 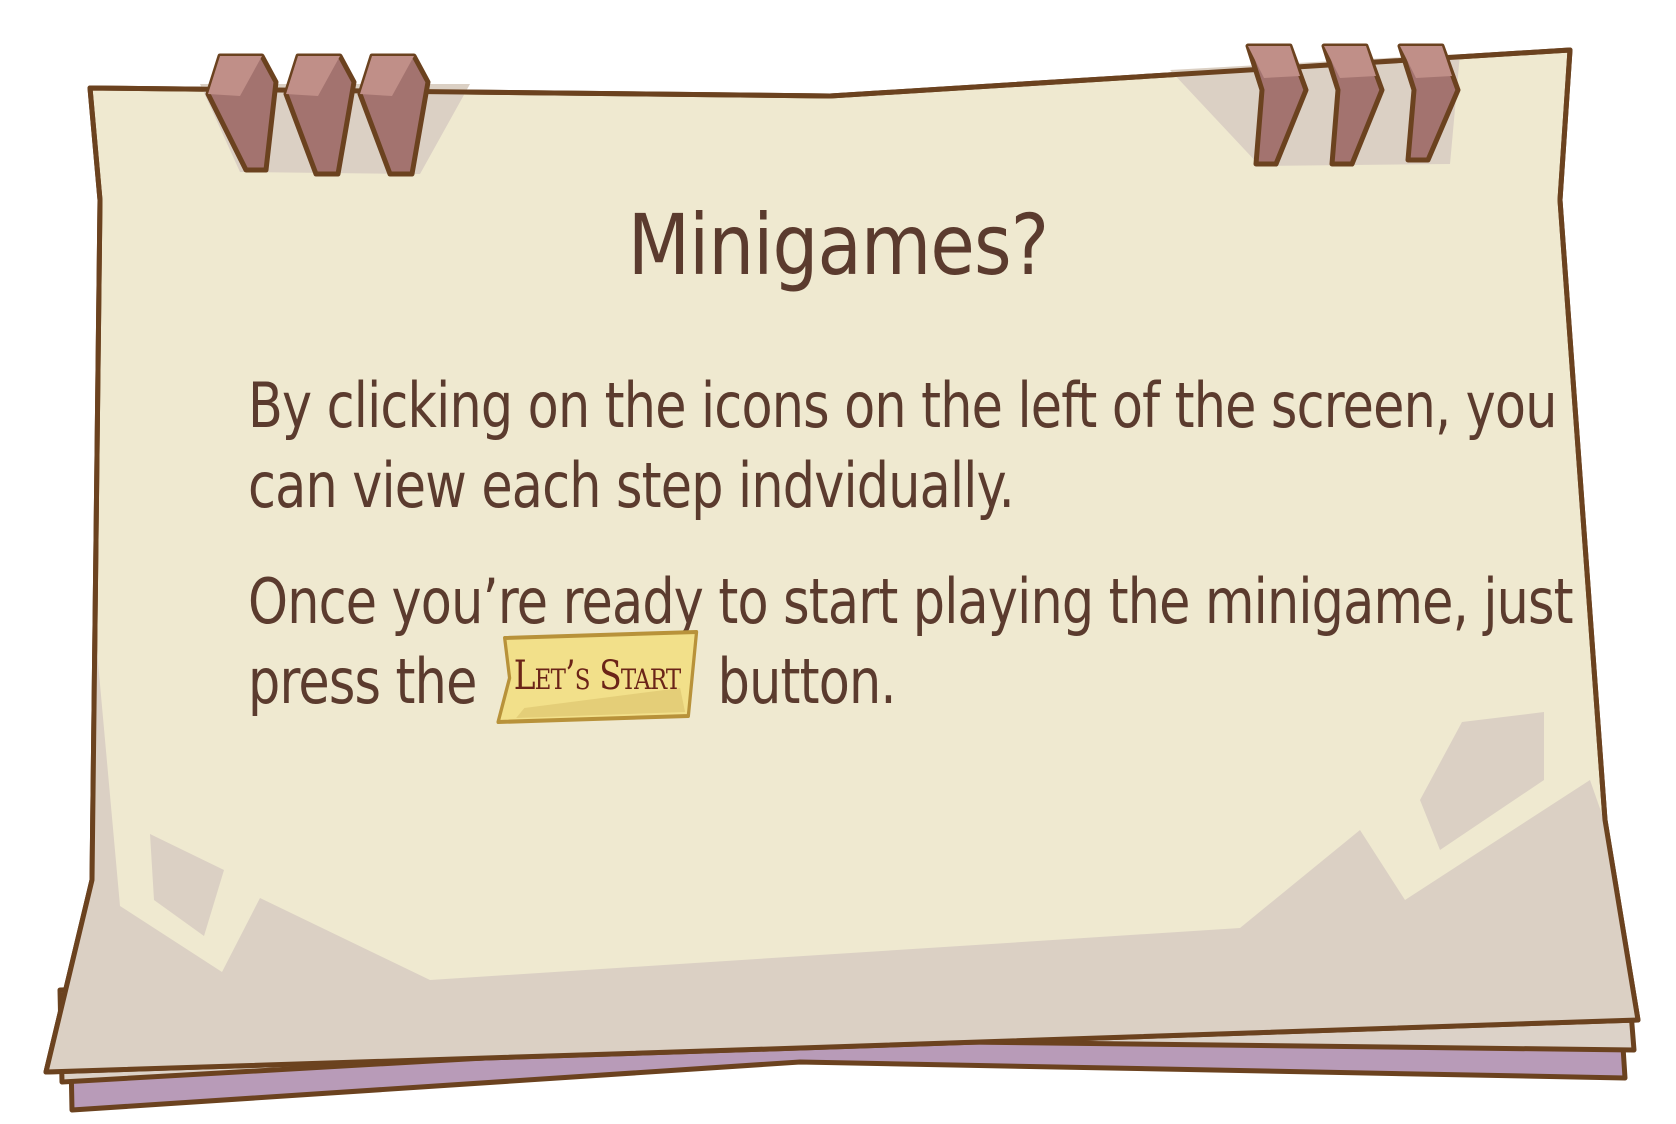 I want to click on dialog-title: Minigames?, so click(x=838, y=245).